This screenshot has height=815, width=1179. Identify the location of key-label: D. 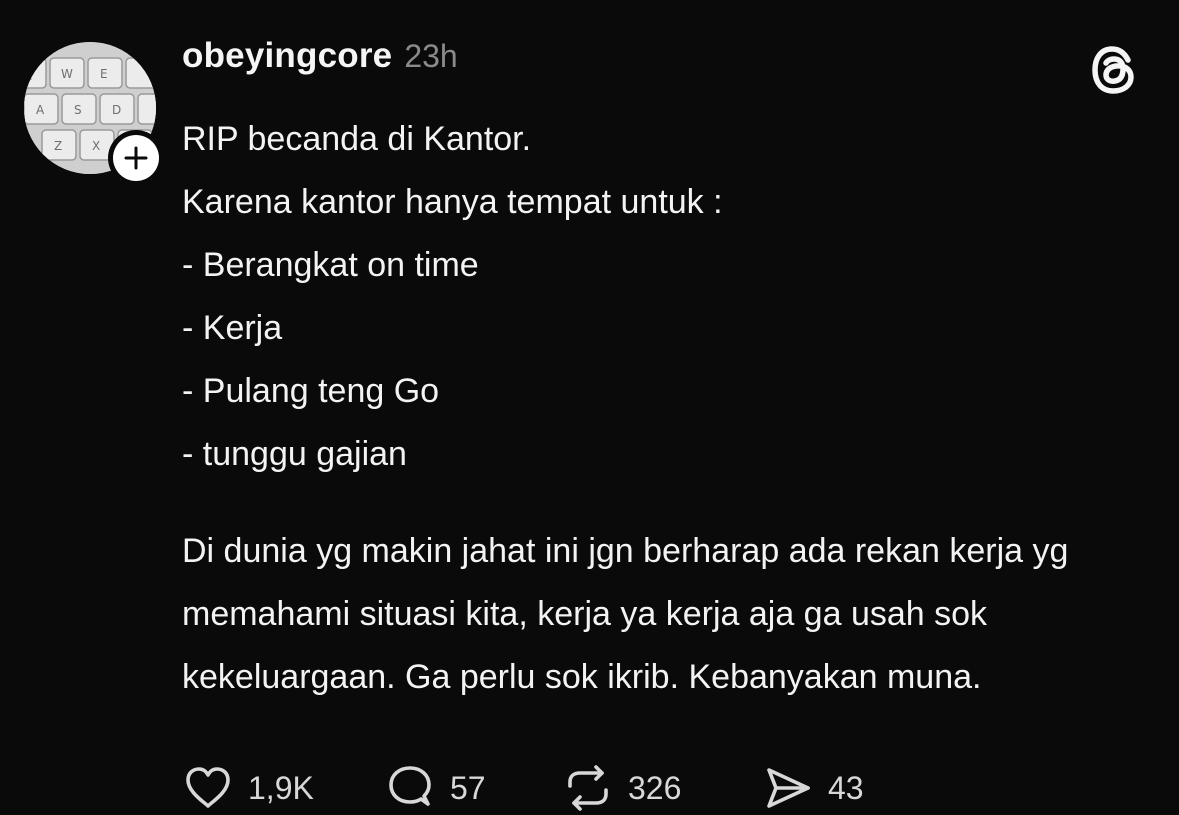
(116, 110).